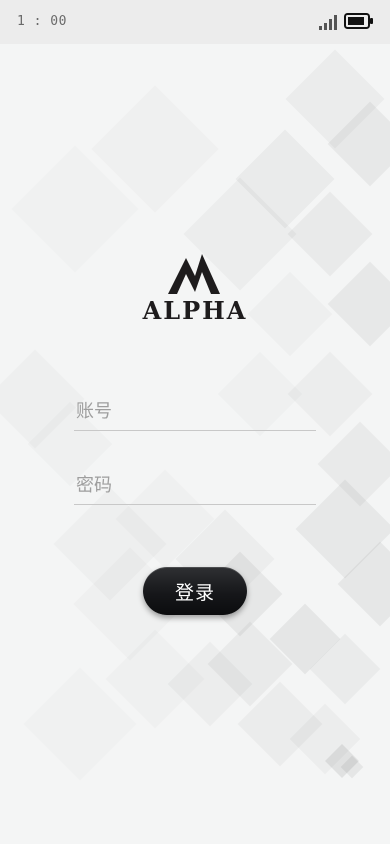 This screenshot has width=390, height=844. I want to click on login-button: 登录, so click(195, 591).